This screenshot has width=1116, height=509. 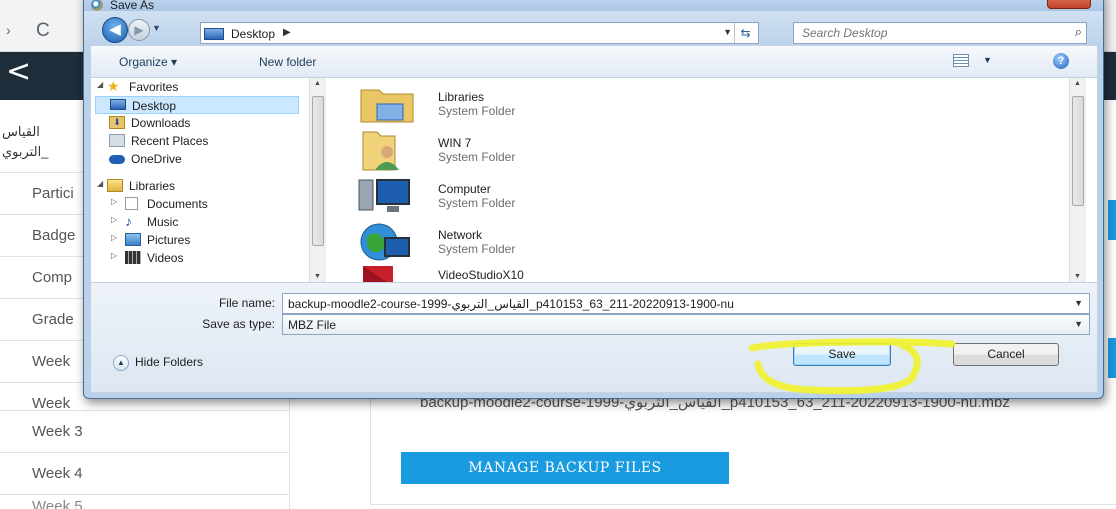 I want to click on tree-label: Recent Places, so click(x=170, y=141).